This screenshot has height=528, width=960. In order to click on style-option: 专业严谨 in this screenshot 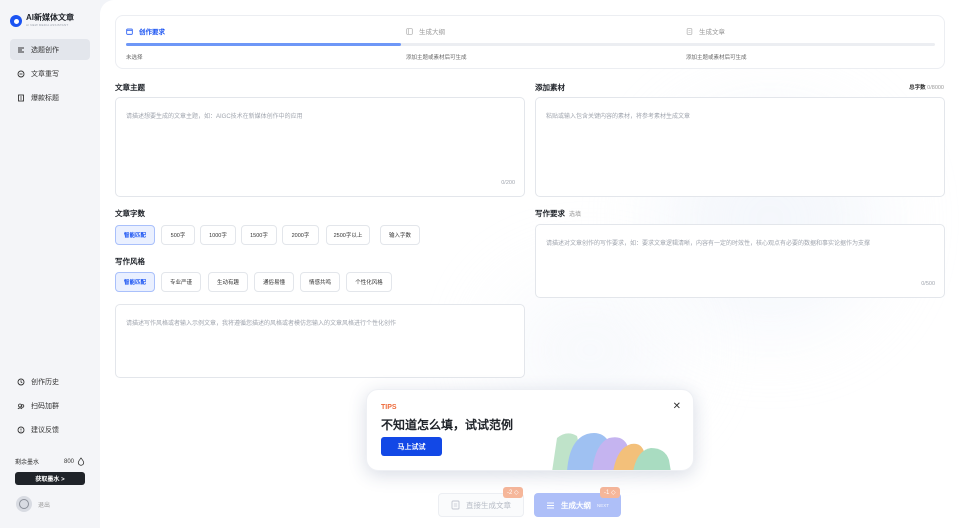, I will do `click(181, 282)`.